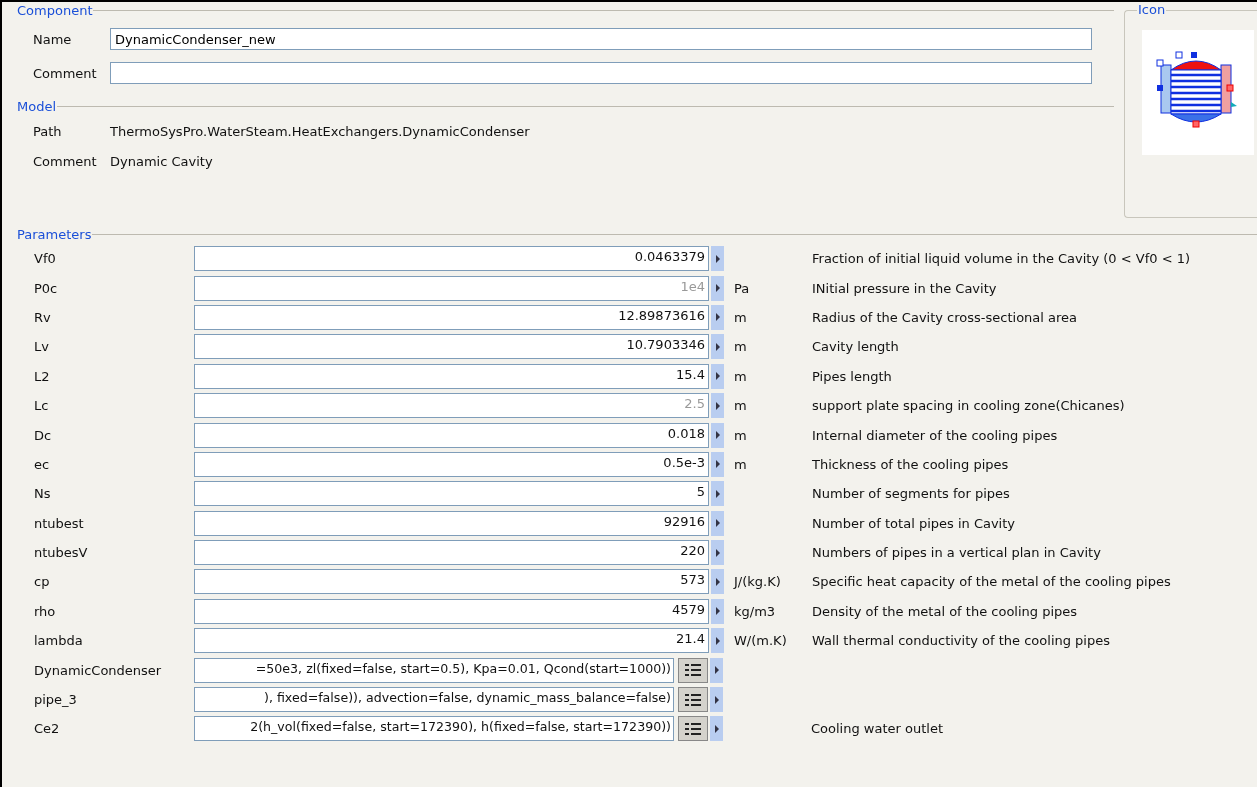 Image resolution: width=1259 pixels, height=789 pixels. Describe the element at coordinates (1001, 259) in the screenshot. I see `parameter-description: Fraction of initial liquid volume in the Cavity (0 < Vf0 < 1)` at that location.